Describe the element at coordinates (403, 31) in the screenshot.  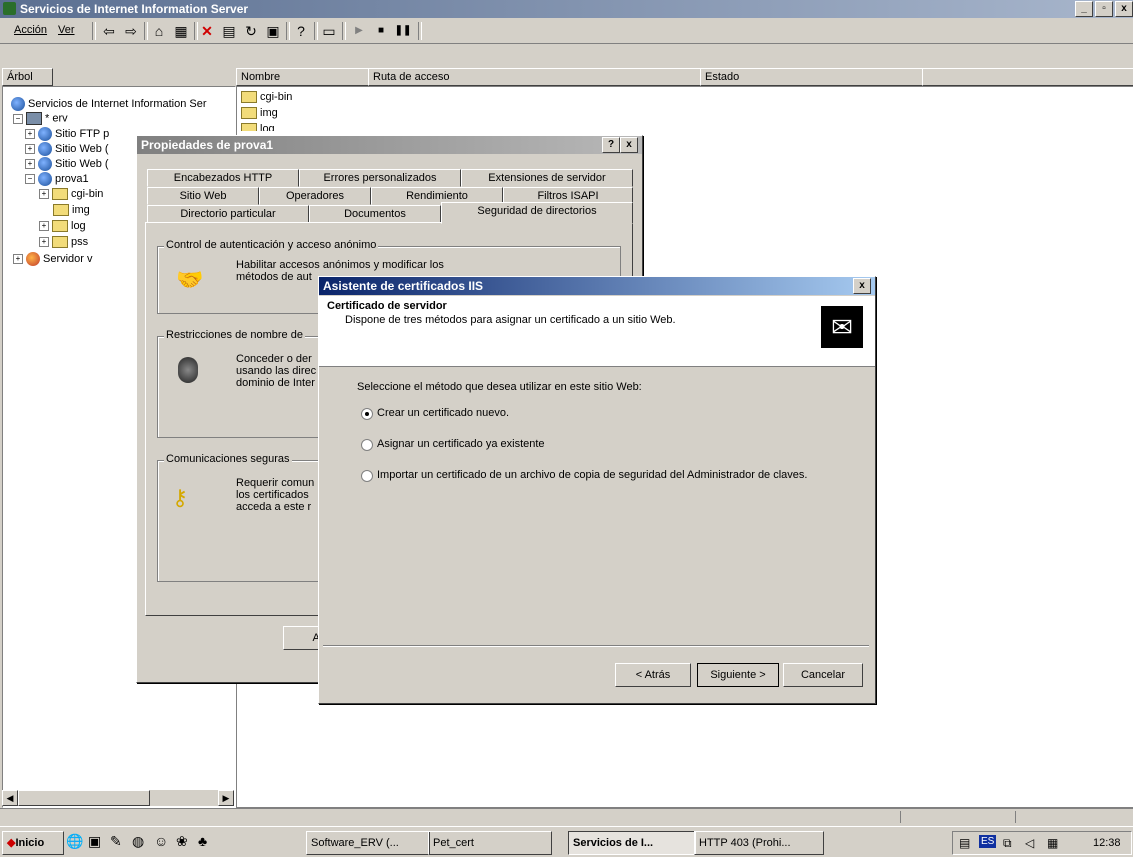
I see `pause-icon: ❚❚` at that location.